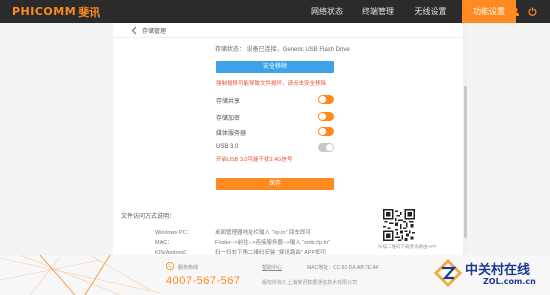  Describe the element at coordinates (343, 268) in the screenshot. I see `mac-address: MAC地址：CC:81:DA:AB:7E:AF` at that location.